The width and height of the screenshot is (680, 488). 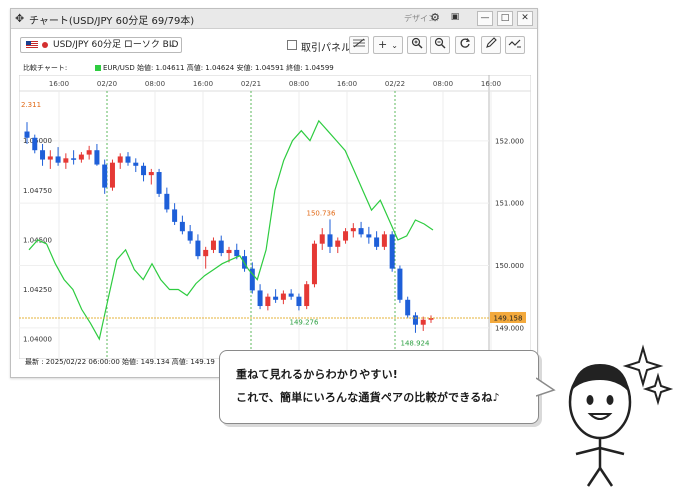 What do you see at coordinates (116, 45) in the screenshot?
I see `symbol-label: USD/JPY 60分足 ローソク BID` at bounding box center [116, 45].